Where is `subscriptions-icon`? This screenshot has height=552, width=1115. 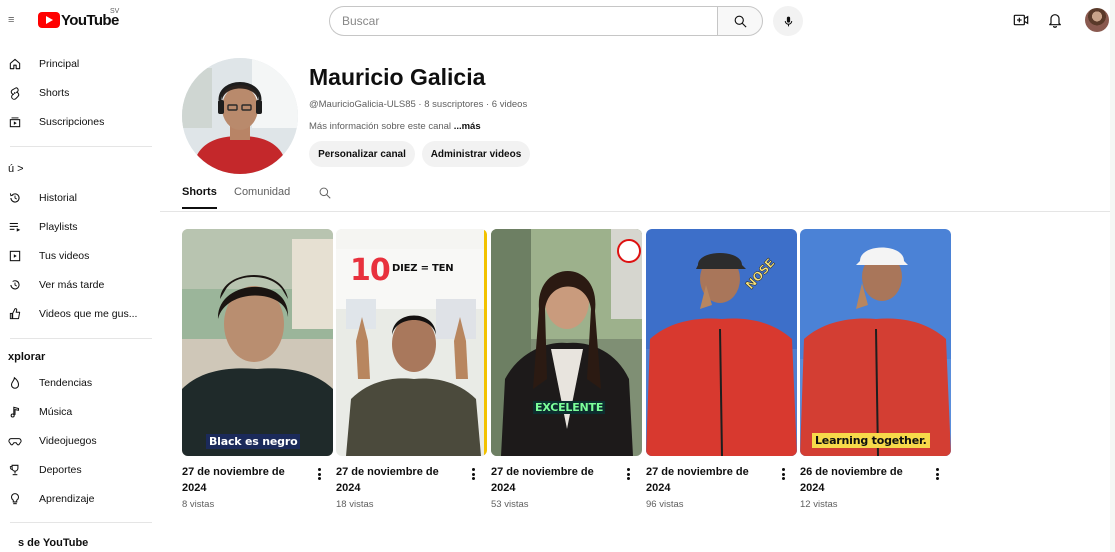 subscriptions-icon is located at coordinates (15, 122).